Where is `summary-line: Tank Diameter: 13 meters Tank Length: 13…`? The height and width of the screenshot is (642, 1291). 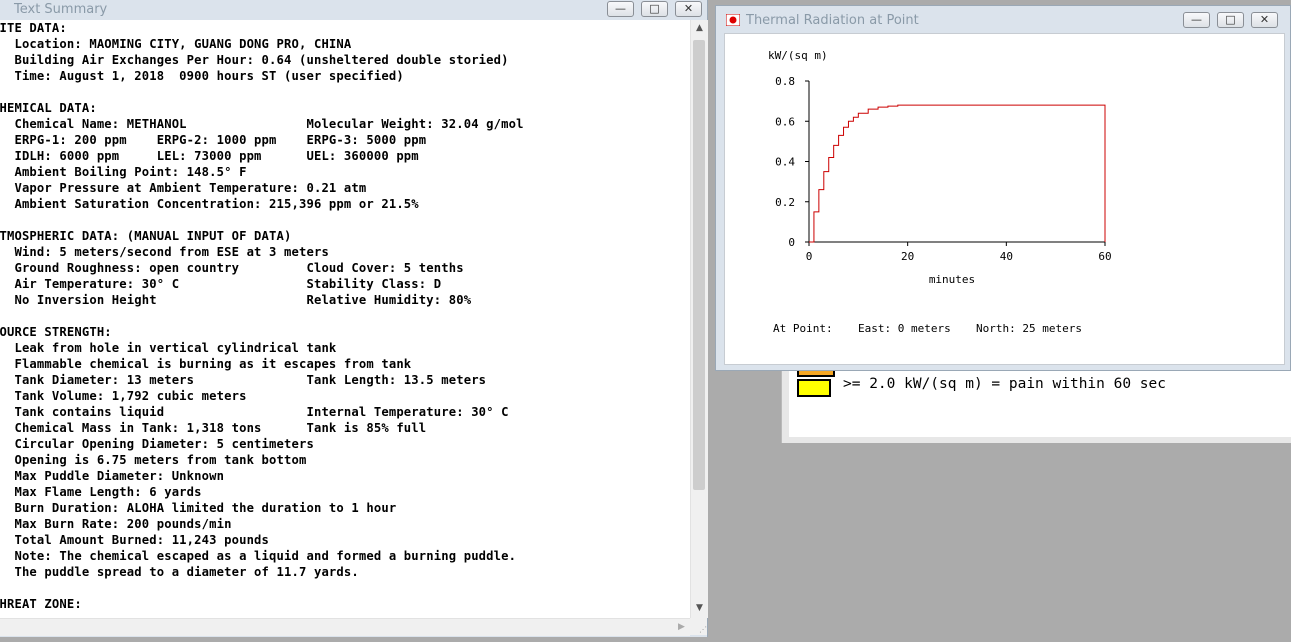 summary-line: Tank Diameter: 13 meters Tank Length: 13… is located at coordinates (243, 380).